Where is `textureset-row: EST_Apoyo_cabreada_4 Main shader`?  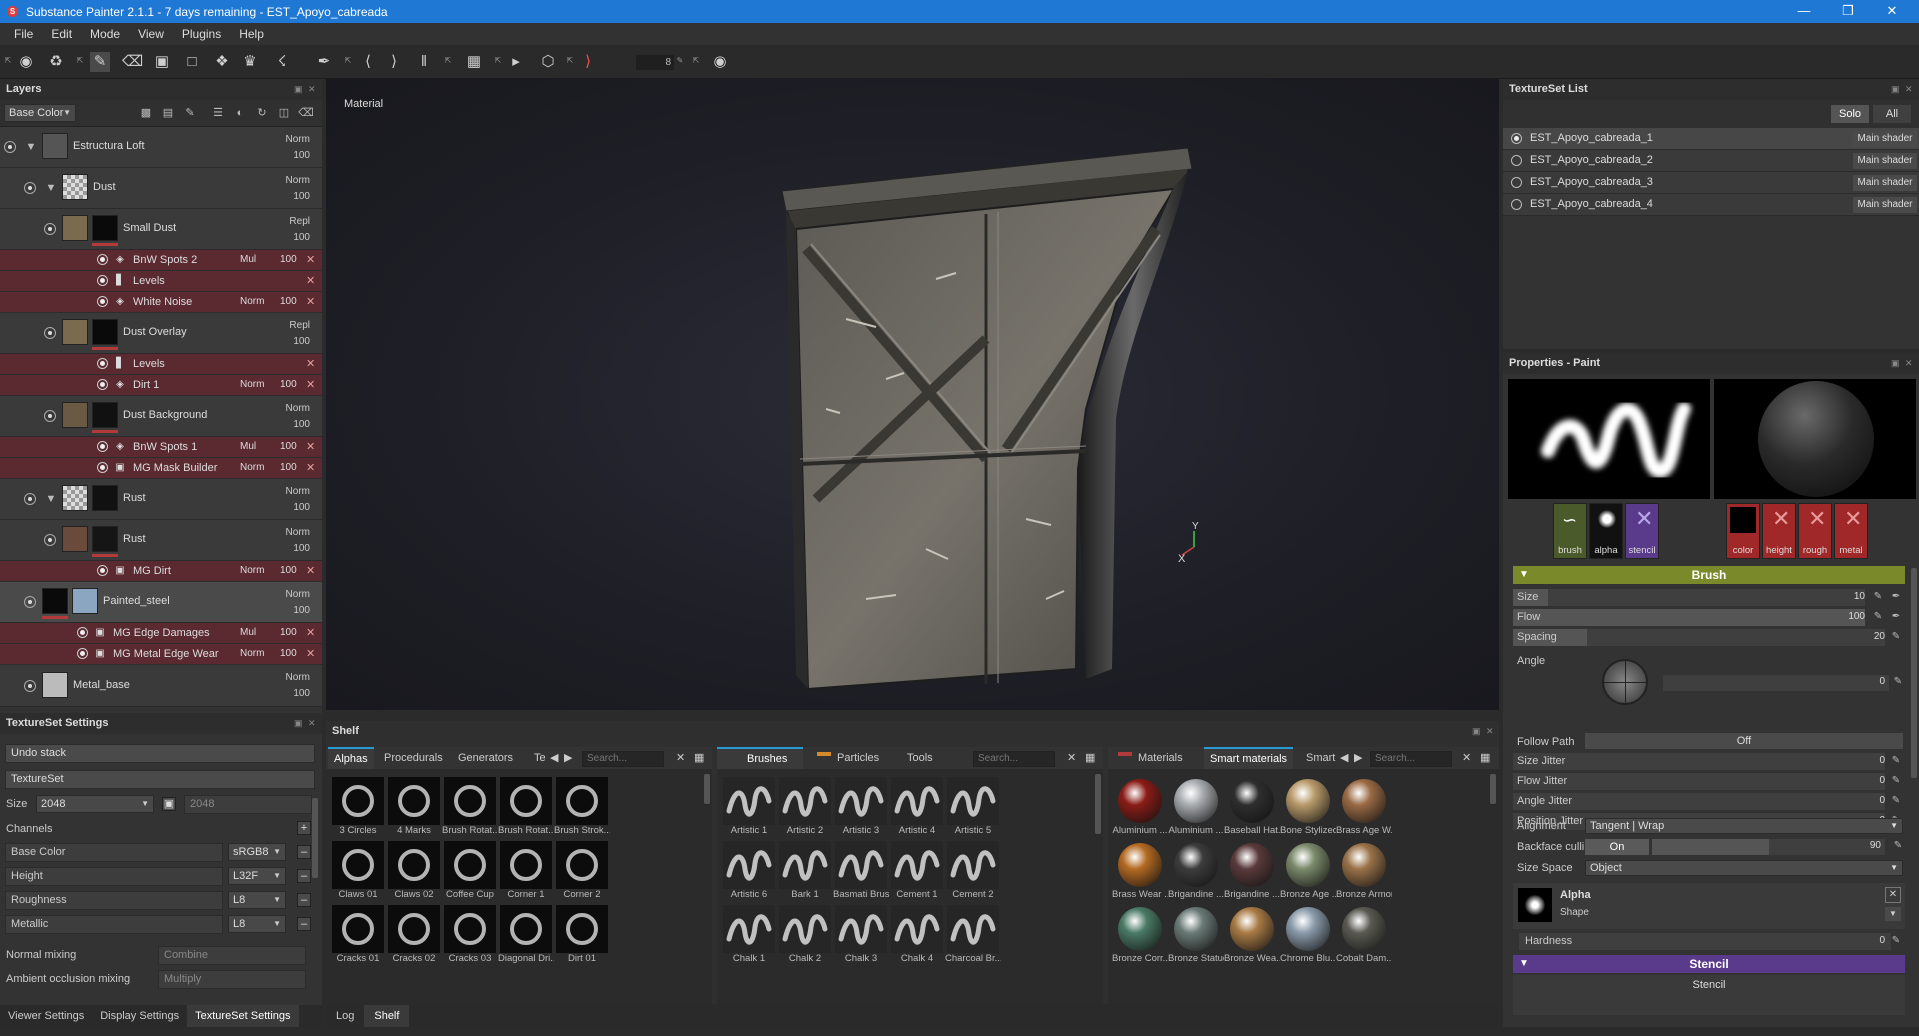 textureset-row: EST_Apoyo_cabreada_4 Main shader is located at coordinates (1711, 205).